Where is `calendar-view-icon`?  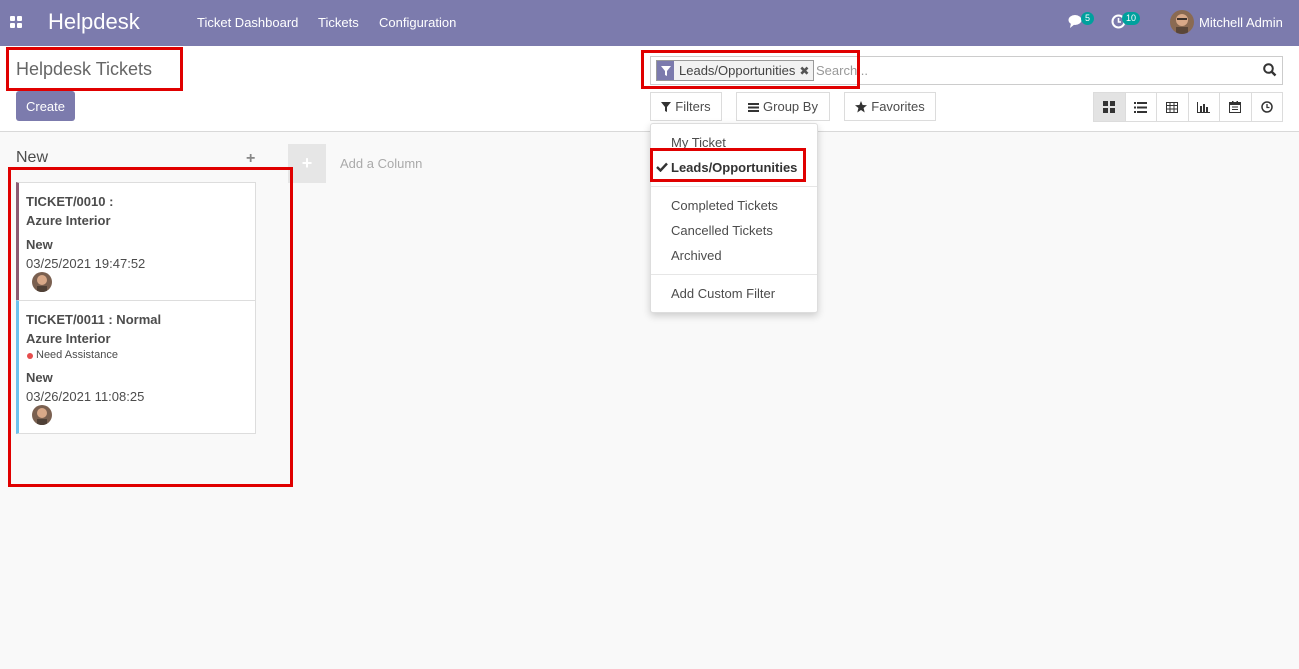
calendar-view-icon is located at coordinates (1236, 107).